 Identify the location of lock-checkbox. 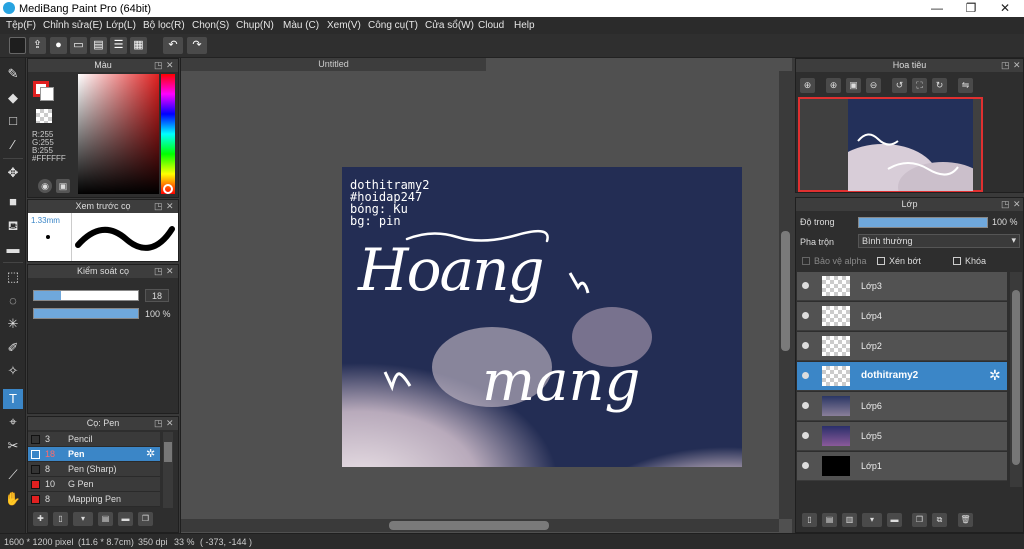
(957, 261).